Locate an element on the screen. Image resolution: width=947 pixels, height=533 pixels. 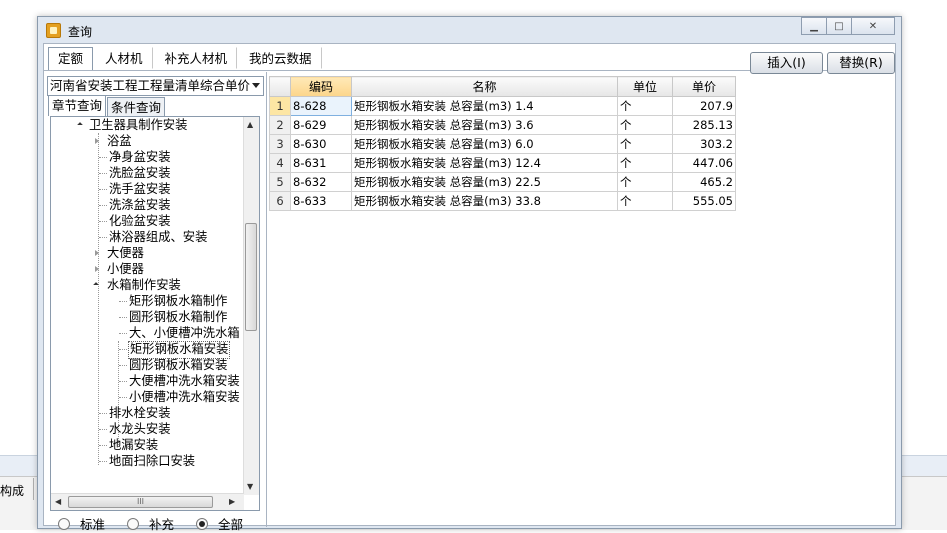
tree-node: 地漏安装 is located at coordinates (133, 445).